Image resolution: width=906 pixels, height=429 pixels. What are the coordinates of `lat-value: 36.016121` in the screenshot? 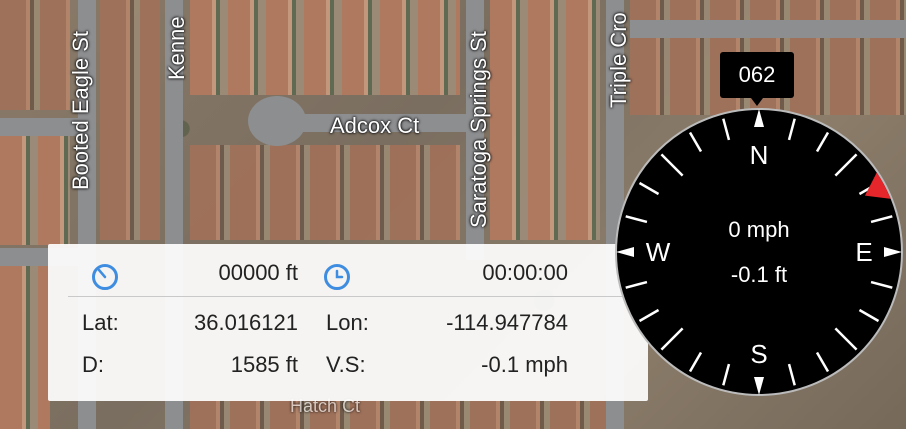 It's located at (246, 322).